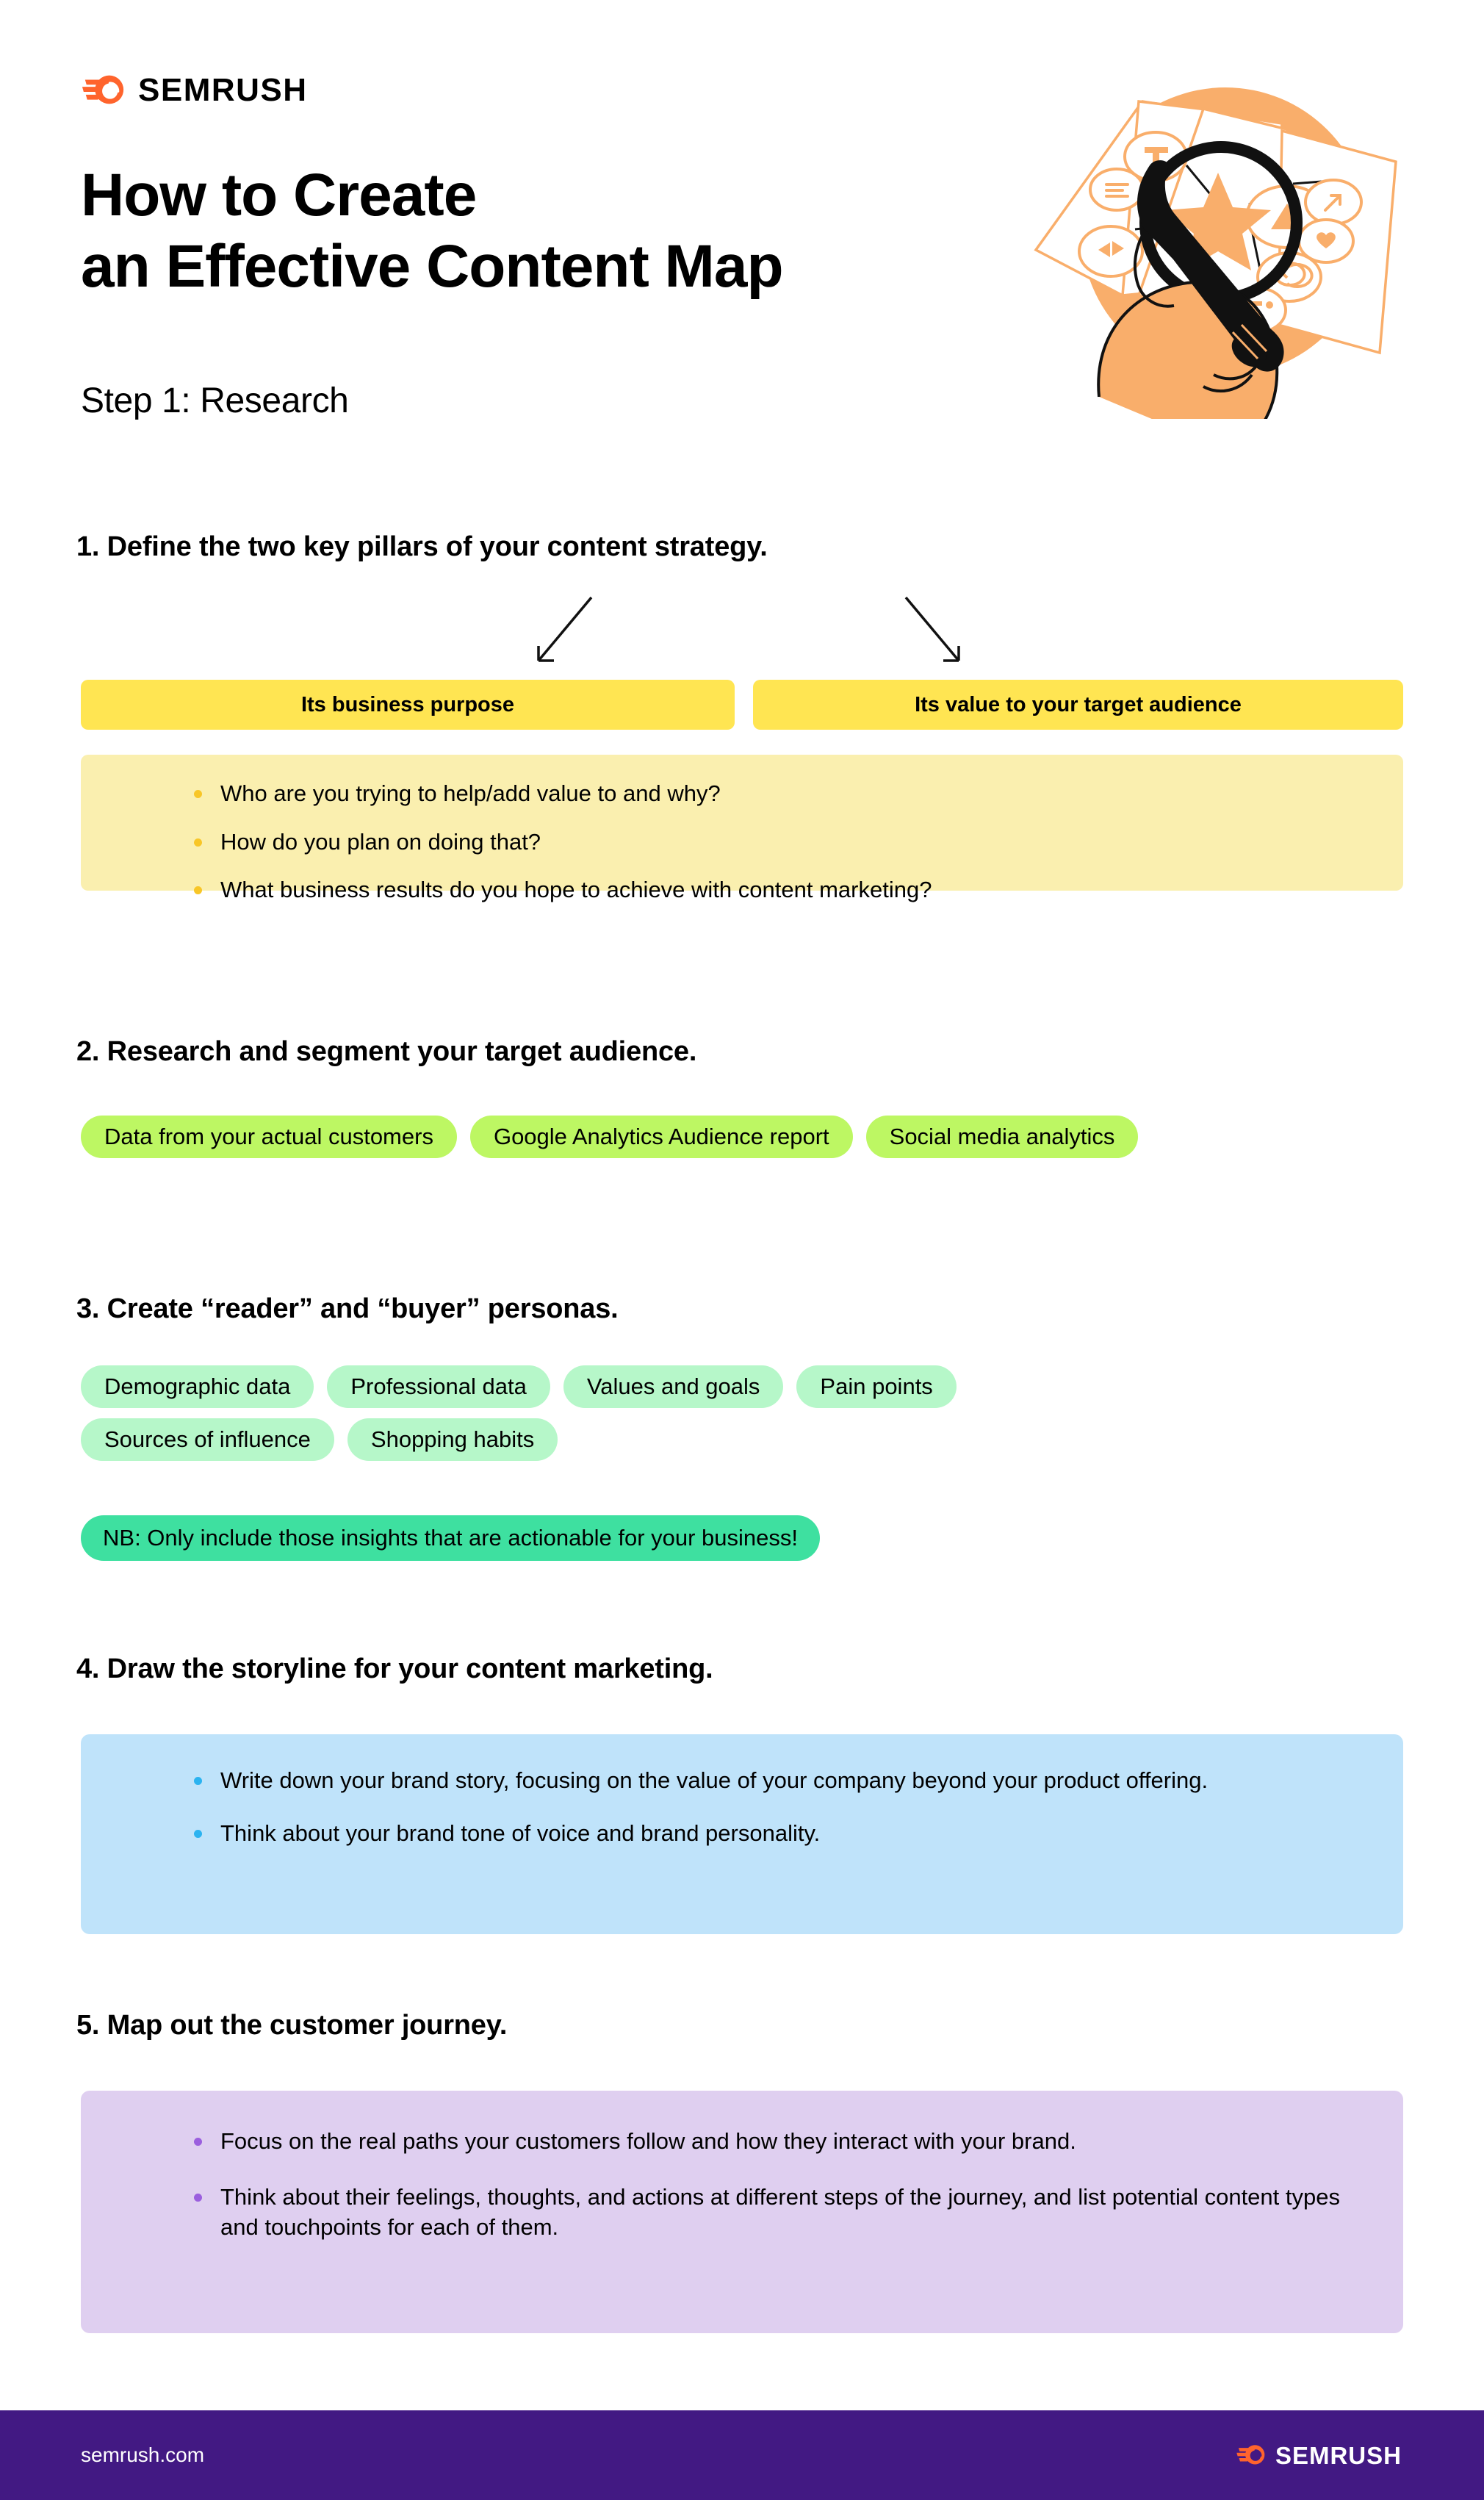 Image resolution: width=1484 pixels, height=2500 pixels. Describe the element at coordinates (661, 1137) in the screenshot. I see `pill-google-analytics-report: Google Analytics Audience report` at that location.